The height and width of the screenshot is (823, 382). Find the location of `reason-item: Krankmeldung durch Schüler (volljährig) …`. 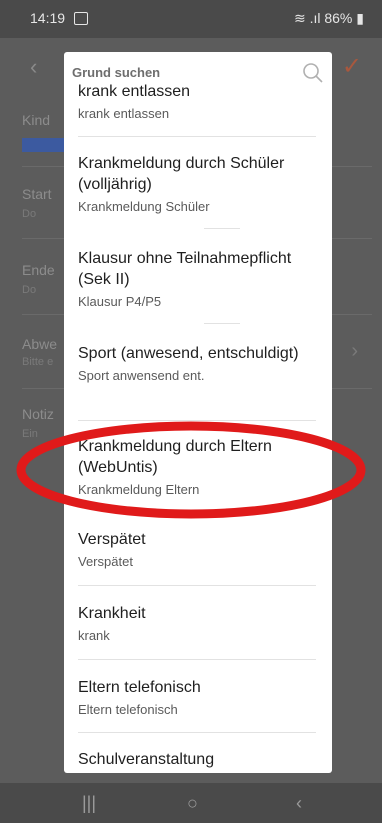

reason-item: Krankmeldung durch Schüler (volljährig) … is located at coordinates (197, 184).